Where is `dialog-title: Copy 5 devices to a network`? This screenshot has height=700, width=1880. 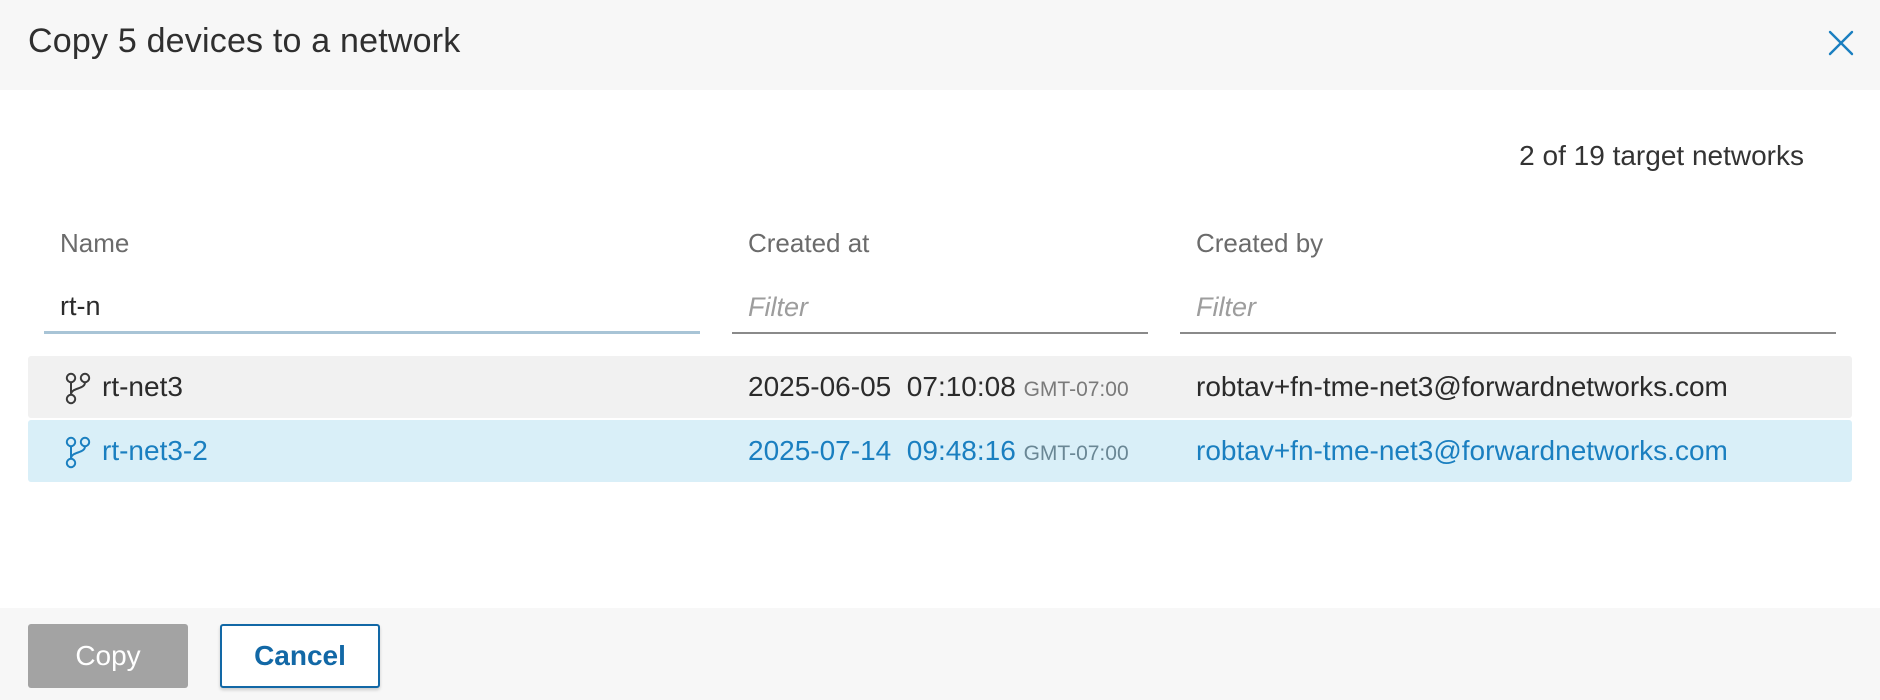 dialog-title: Copy 5 devices to a network is located at coordinates (244, 41).